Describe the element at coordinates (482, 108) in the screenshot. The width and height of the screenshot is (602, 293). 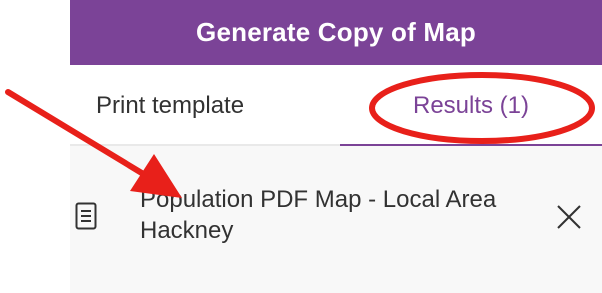
I see `annotation-ellipse` at that location.